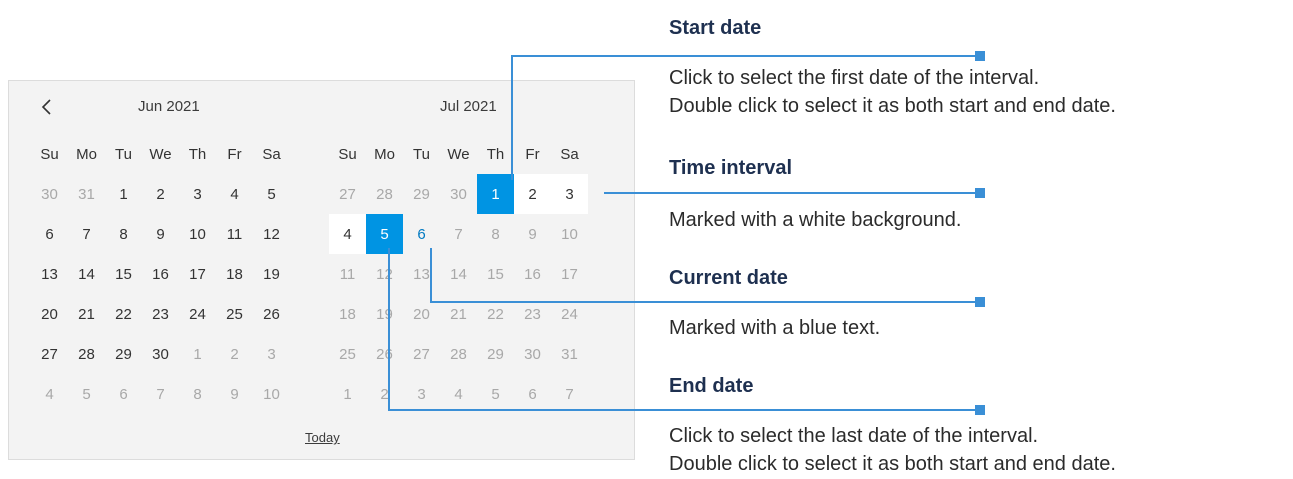 This screenshot has width=1293, height=479. I want to click on annotation-line: Marked with a blue text., so click(775, 328).